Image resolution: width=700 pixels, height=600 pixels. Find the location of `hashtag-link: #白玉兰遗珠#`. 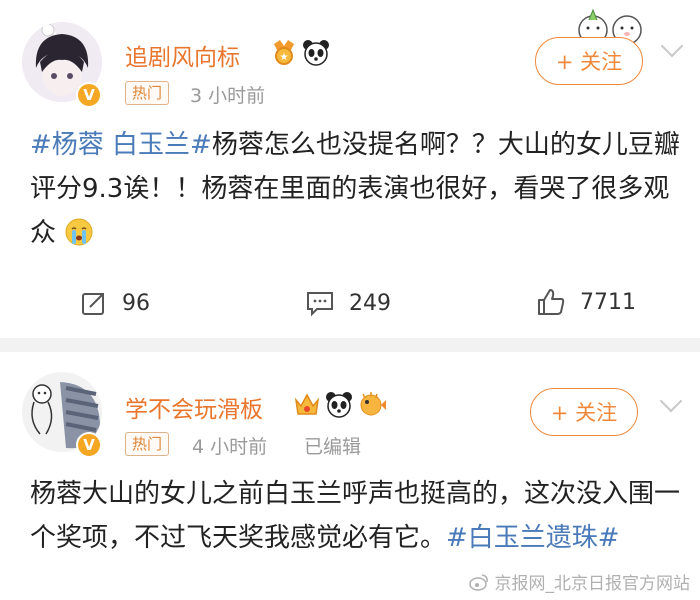

hashtag-link: #白玉兰遗珠# is located at coordinates (533, 538).